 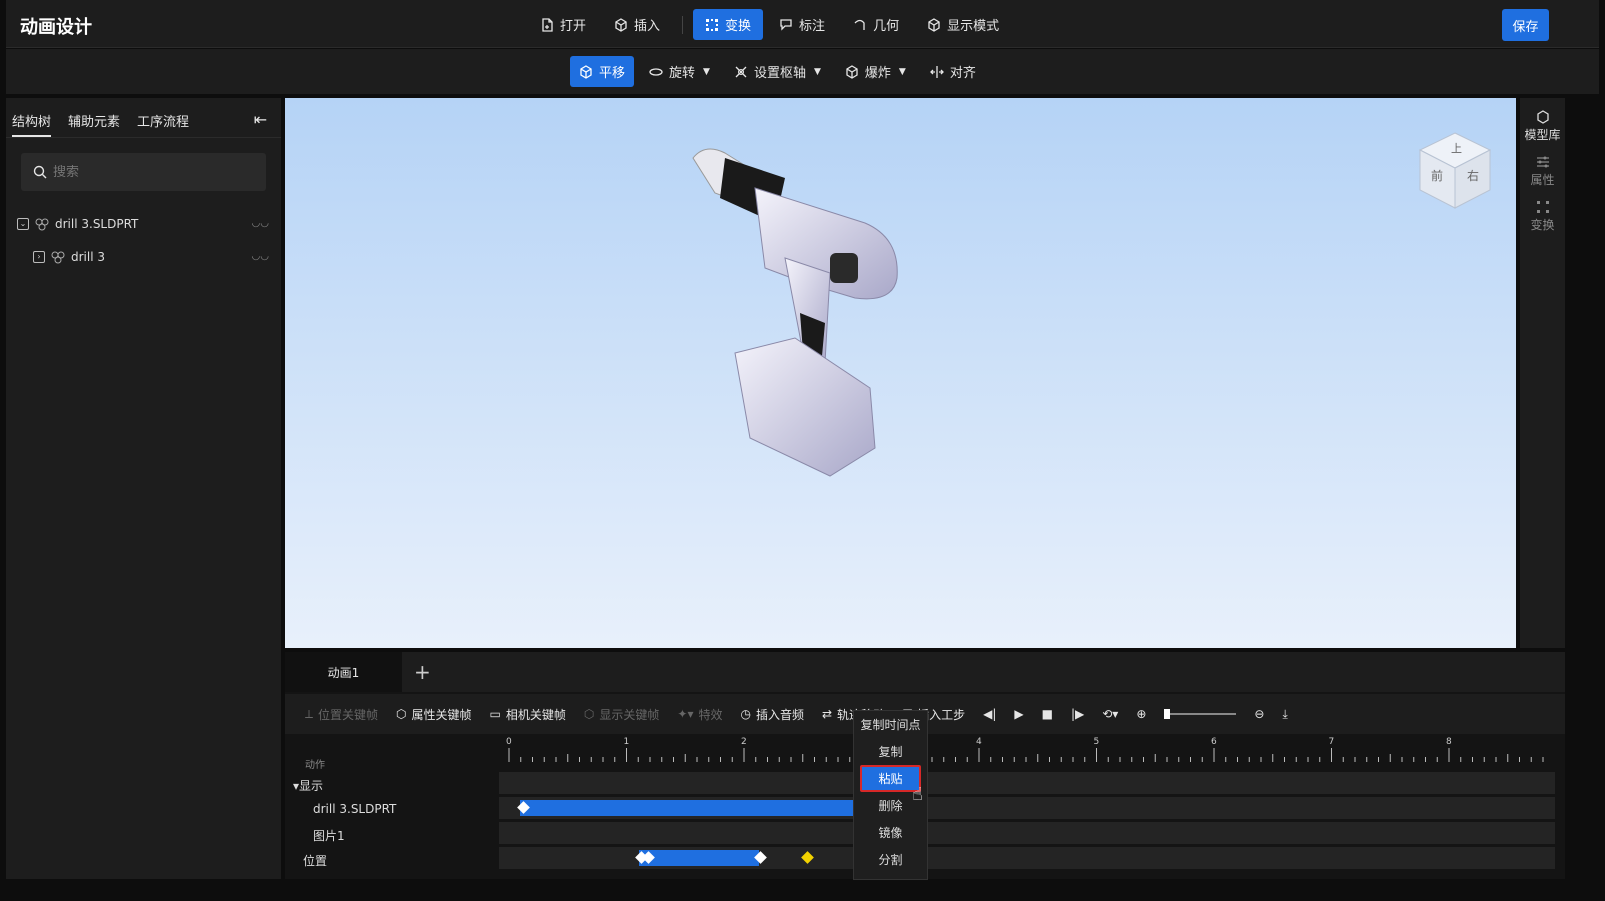 I want to click on zoom-in-button: ⊕, so click(x=1141, y=714).